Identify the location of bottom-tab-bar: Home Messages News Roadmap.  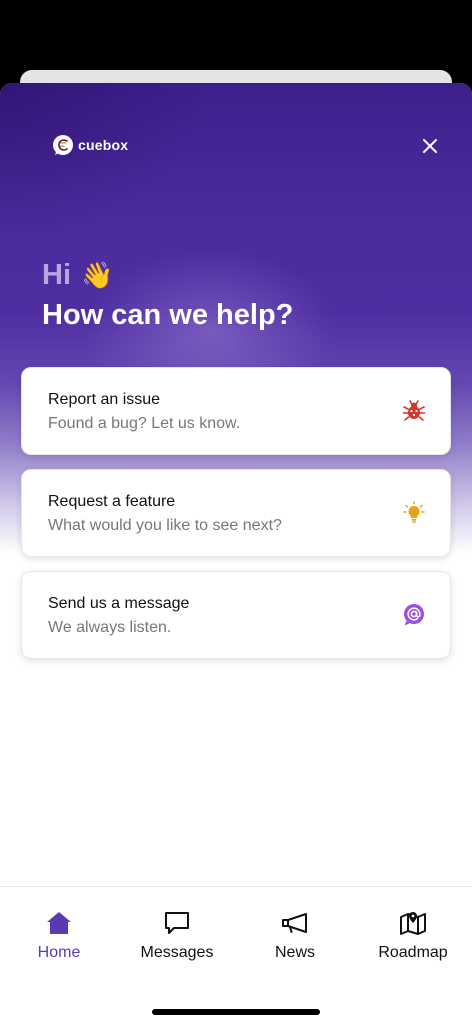
(236, 955).